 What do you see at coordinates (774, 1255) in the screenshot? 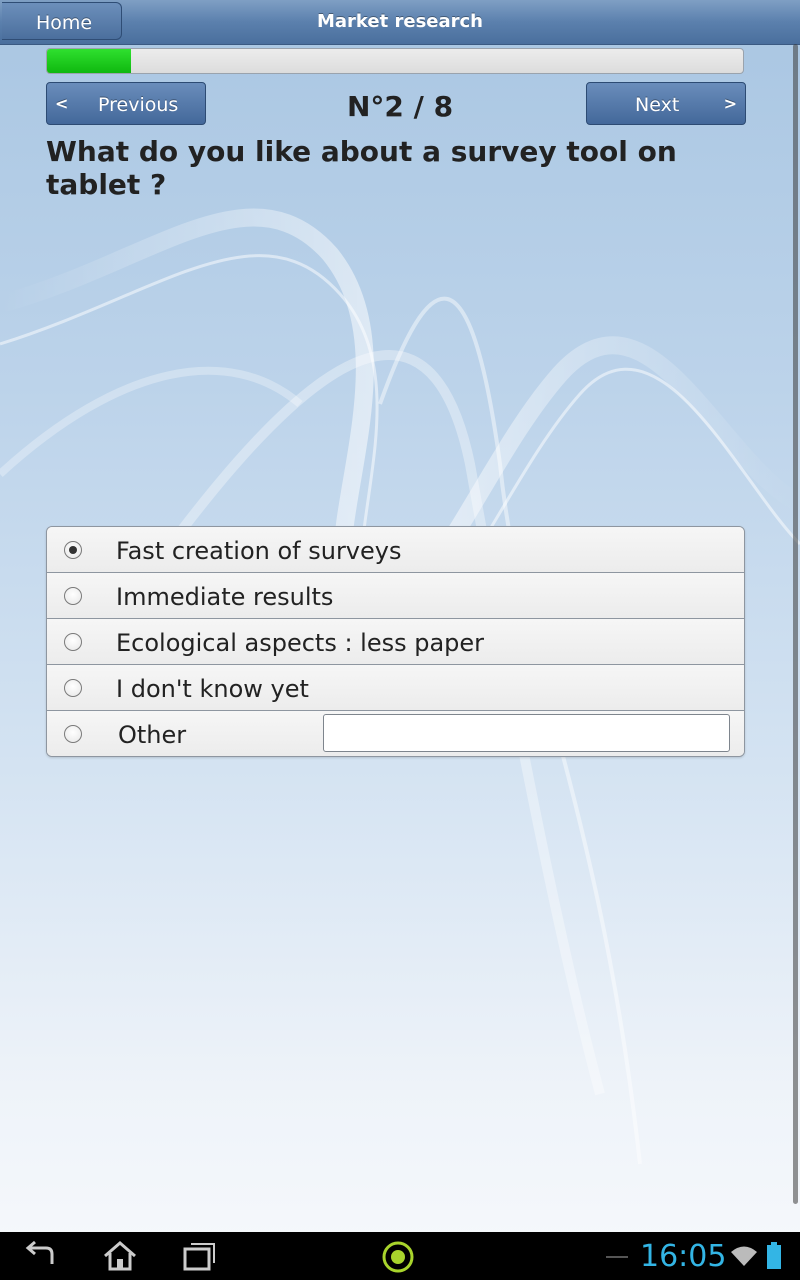
I see `battery-icon` at bounding box center [774, 1255].